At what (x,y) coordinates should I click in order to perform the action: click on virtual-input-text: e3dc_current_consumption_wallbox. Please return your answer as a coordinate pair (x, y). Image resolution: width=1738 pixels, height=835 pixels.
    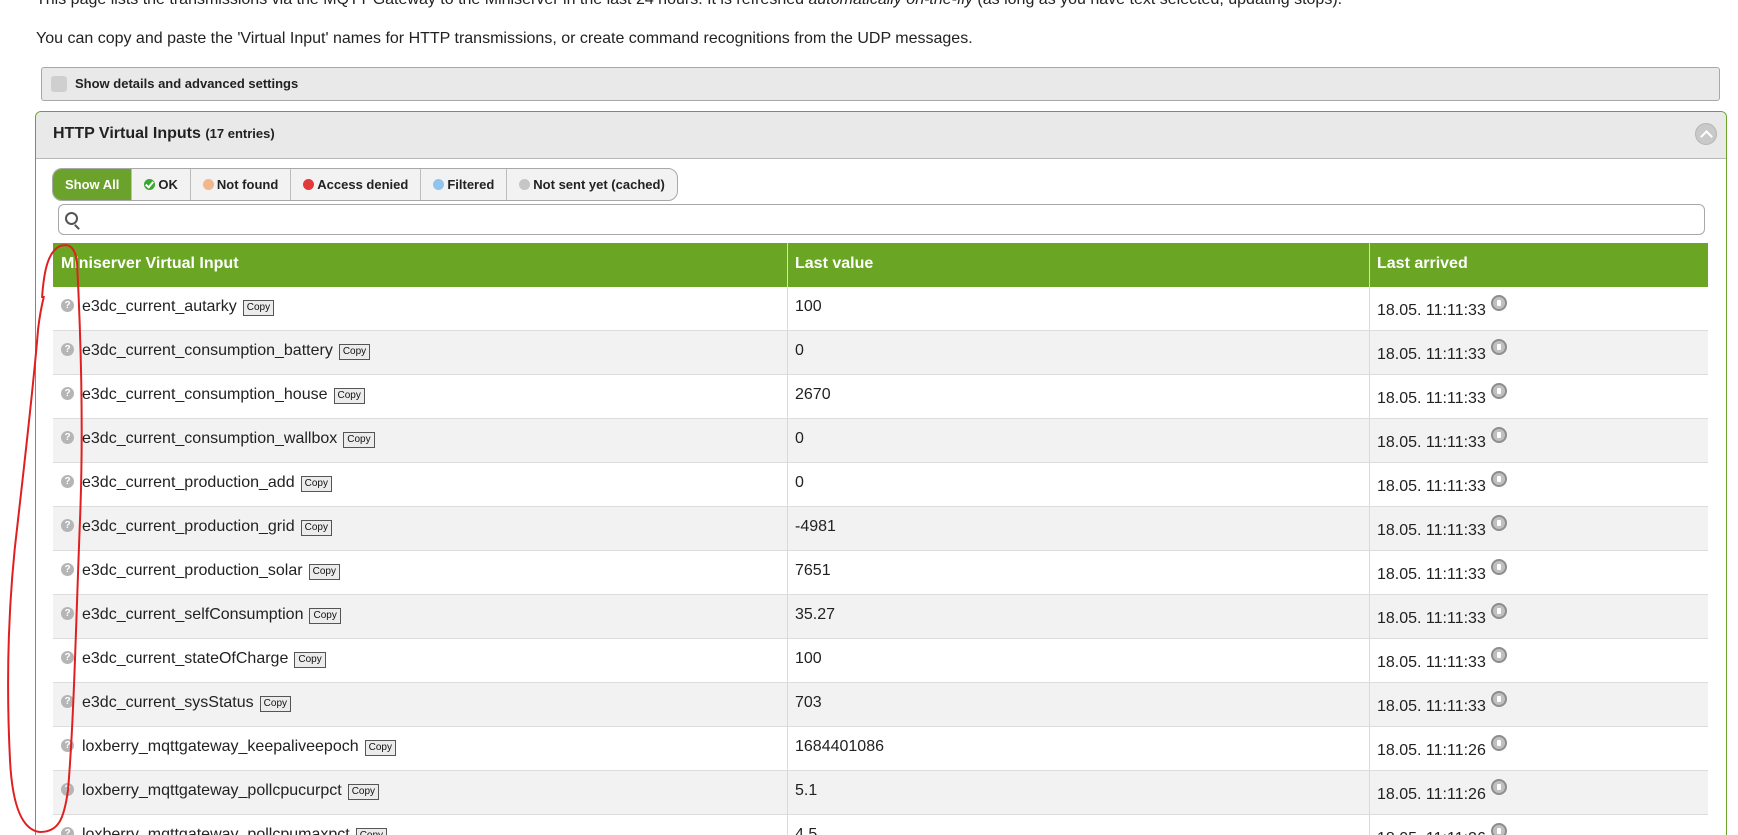
    Looking at the image, I should click on (210, 438).